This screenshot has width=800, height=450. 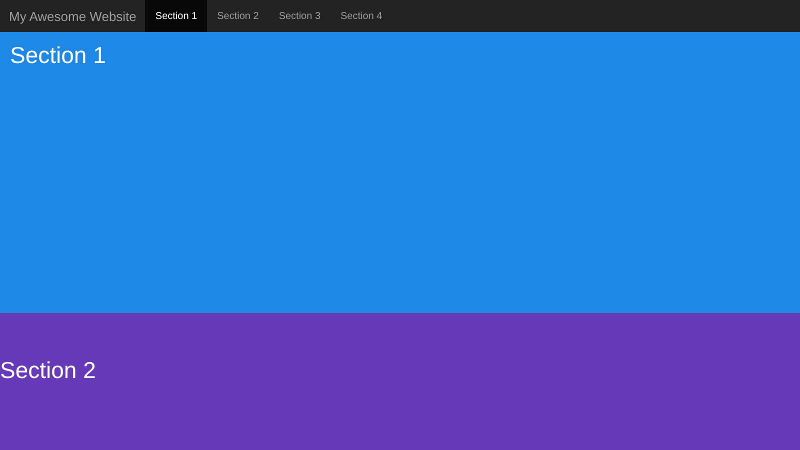 I want to click on section-heading: Section 2, so click(x=48, y=370).